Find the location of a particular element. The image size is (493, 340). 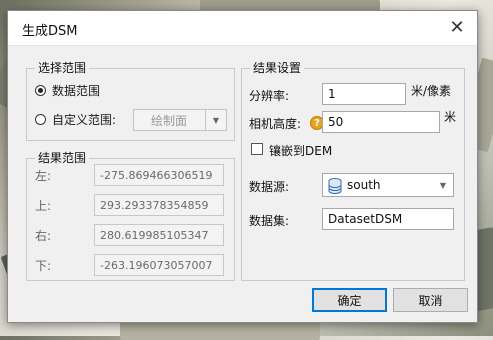

resolution-input: 1 is located at coordinates (364, 94).